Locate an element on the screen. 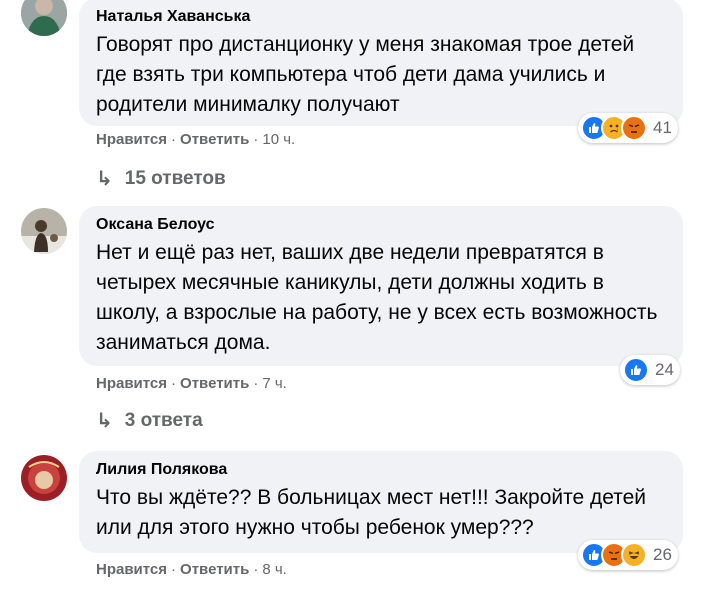 This screenshot has width=711, height=593. view-replies-button: ↳ 3 ответа is located at coordinates (149, 420).